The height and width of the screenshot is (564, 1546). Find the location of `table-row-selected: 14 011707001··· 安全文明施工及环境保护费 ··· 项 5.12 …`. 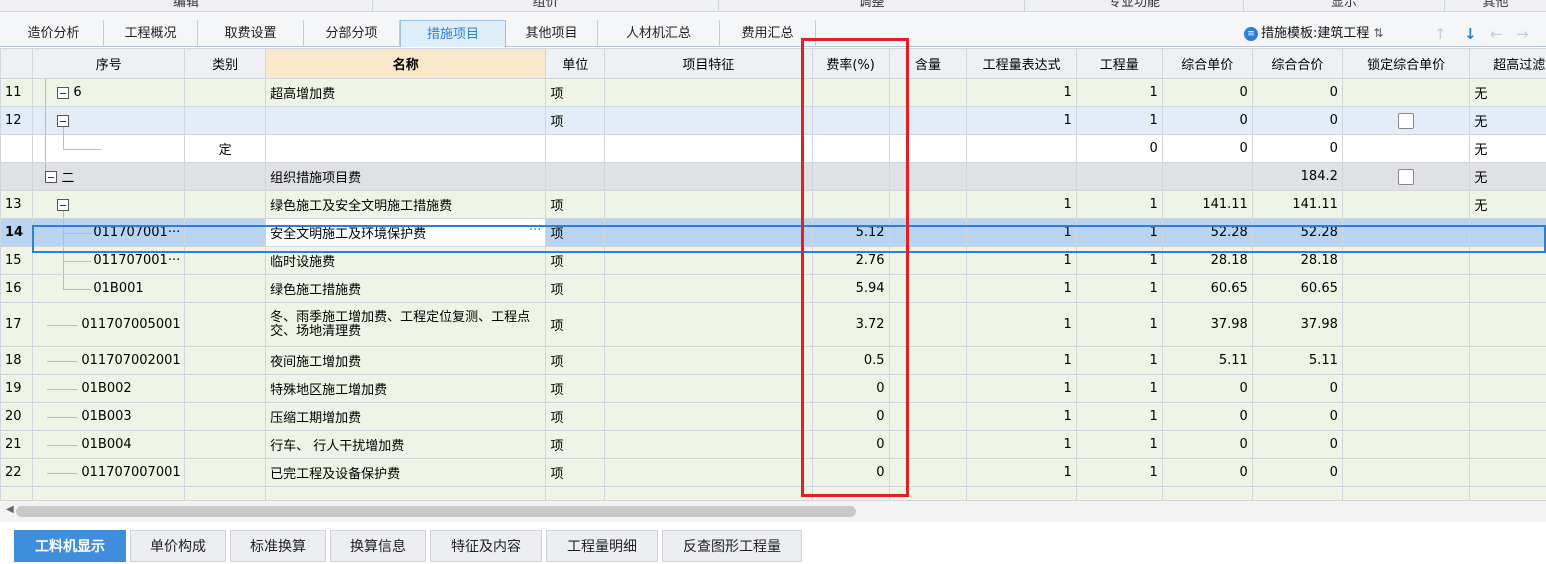

table-row-selected: 14 011707001··· 安全文明施工及环境保护费 ··· 项 5.12 … is located at coordinates (773, 232).